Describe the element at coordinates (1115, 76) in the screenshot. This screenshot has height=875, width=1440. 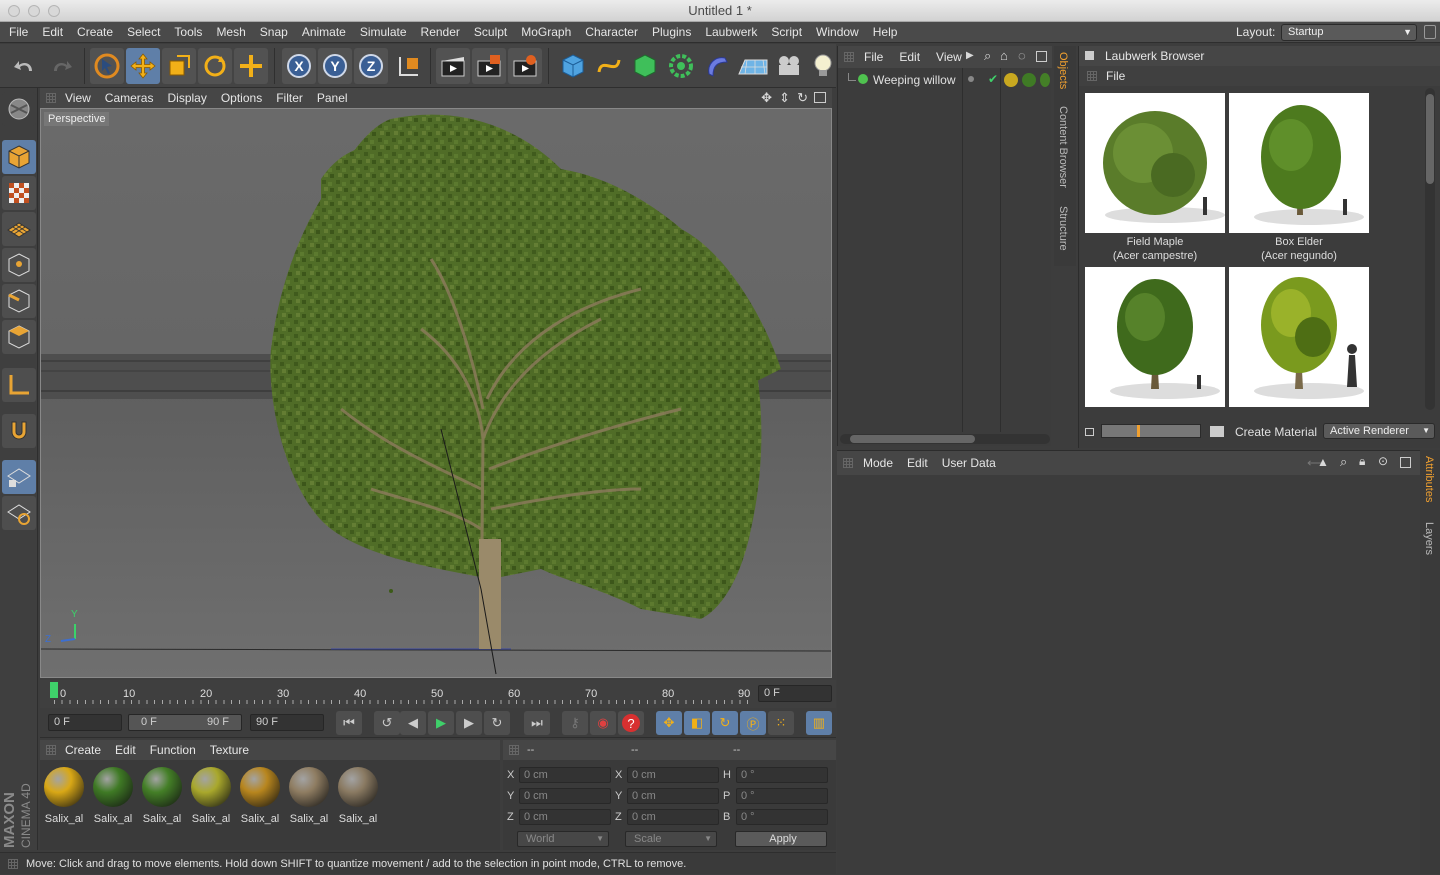
I see `browser-menu-file: File` at that location.